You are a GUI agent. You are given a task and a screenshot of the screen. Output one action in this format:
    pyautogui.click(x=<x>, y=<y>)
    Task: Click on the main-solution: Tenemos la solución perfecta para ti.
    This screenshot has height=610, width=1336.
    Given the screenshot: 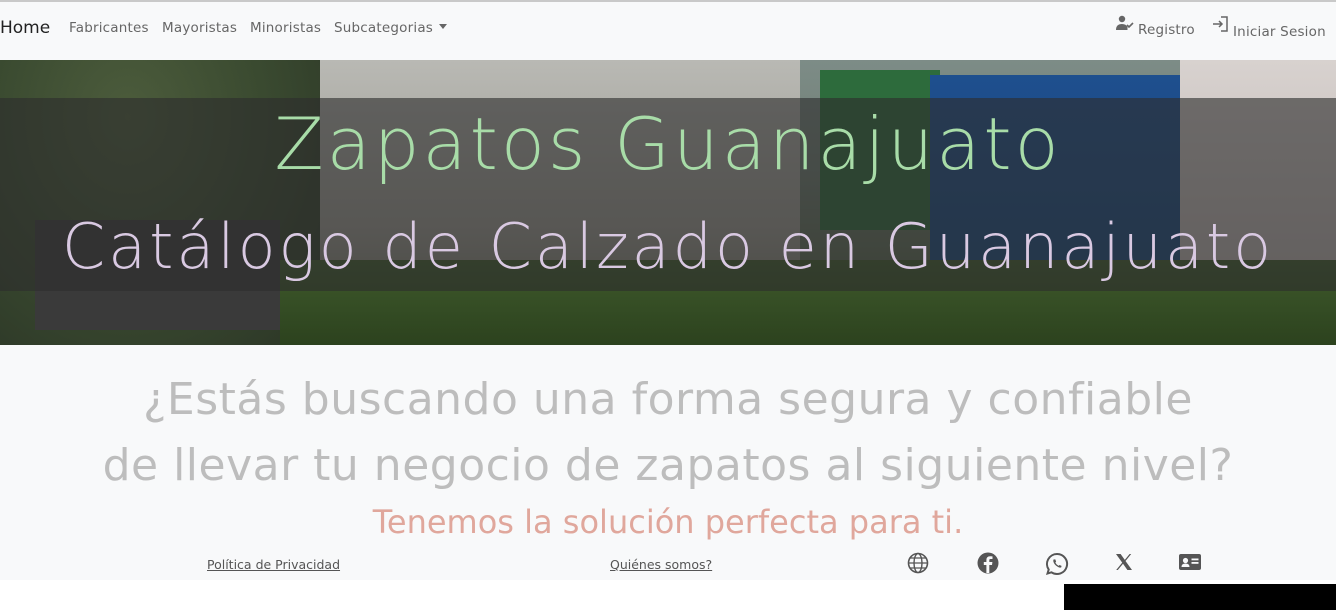 What is the action you would take?
    pyautogui.click(x=668, y=522)
    